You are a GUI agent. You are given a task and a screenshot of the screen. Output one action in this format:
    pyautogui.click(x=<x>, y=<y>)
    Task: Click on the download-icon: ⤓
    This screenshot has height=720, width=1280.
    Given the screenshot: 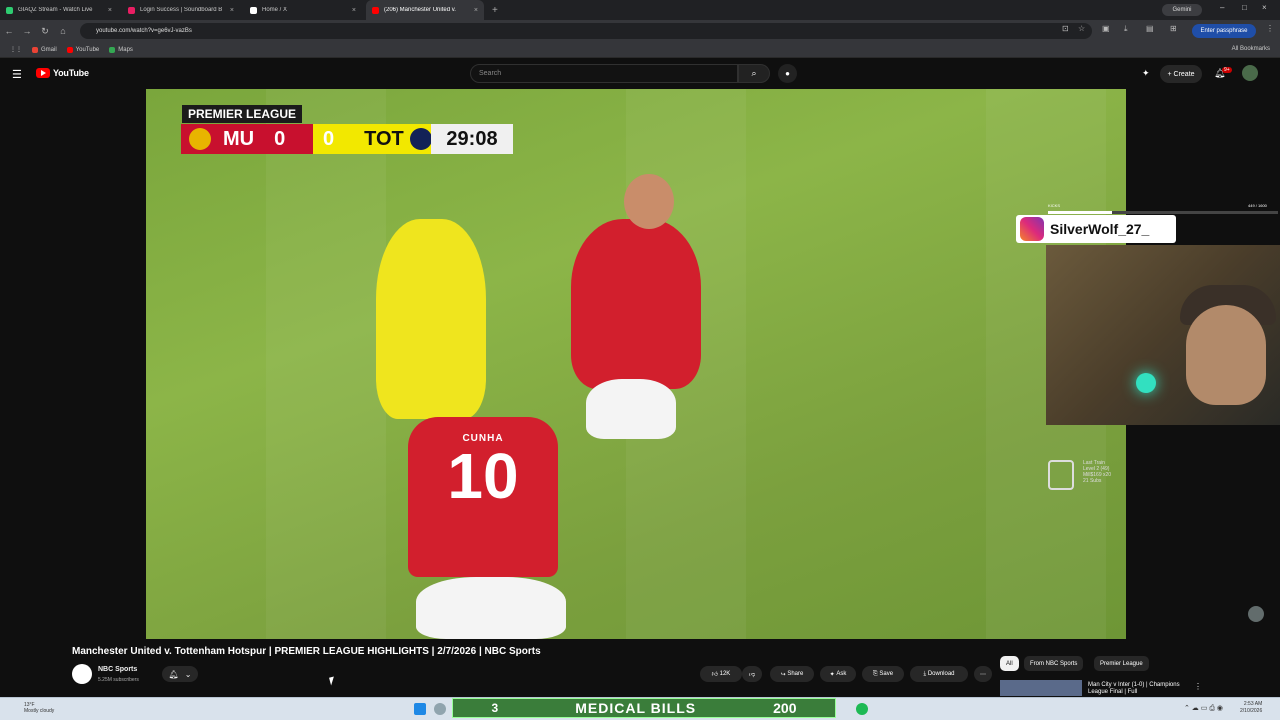 What is the action you would take?
    pyautogui.click(x=1126, y=29)
    